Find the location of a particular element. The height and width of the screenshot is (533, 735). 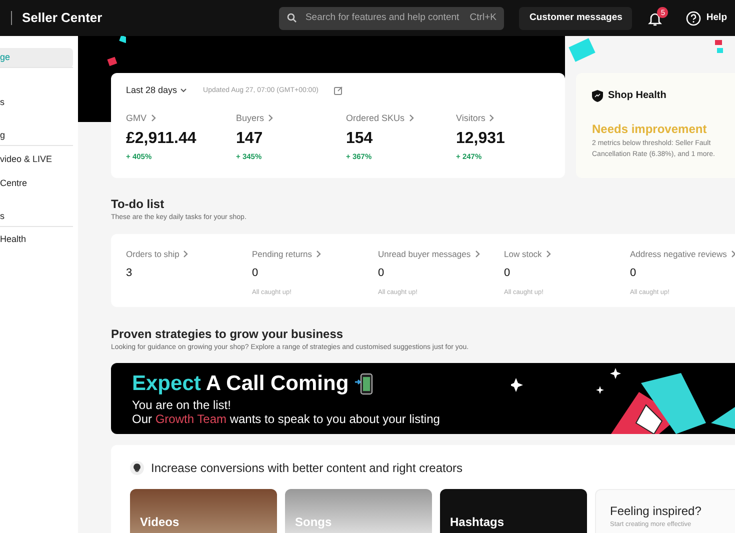

period-dropdown: Last 28 days is located at coordinates (157, 91).